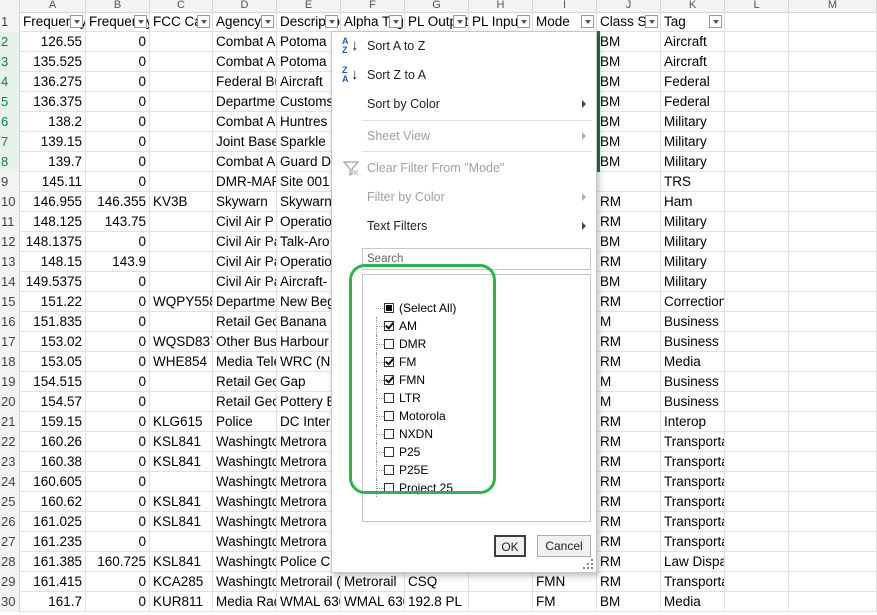 The height and width of the screenshot is (615, 877). Describe the element at coordinates (10, 462) in the screenshot. I see `row-number: 23` at that location.